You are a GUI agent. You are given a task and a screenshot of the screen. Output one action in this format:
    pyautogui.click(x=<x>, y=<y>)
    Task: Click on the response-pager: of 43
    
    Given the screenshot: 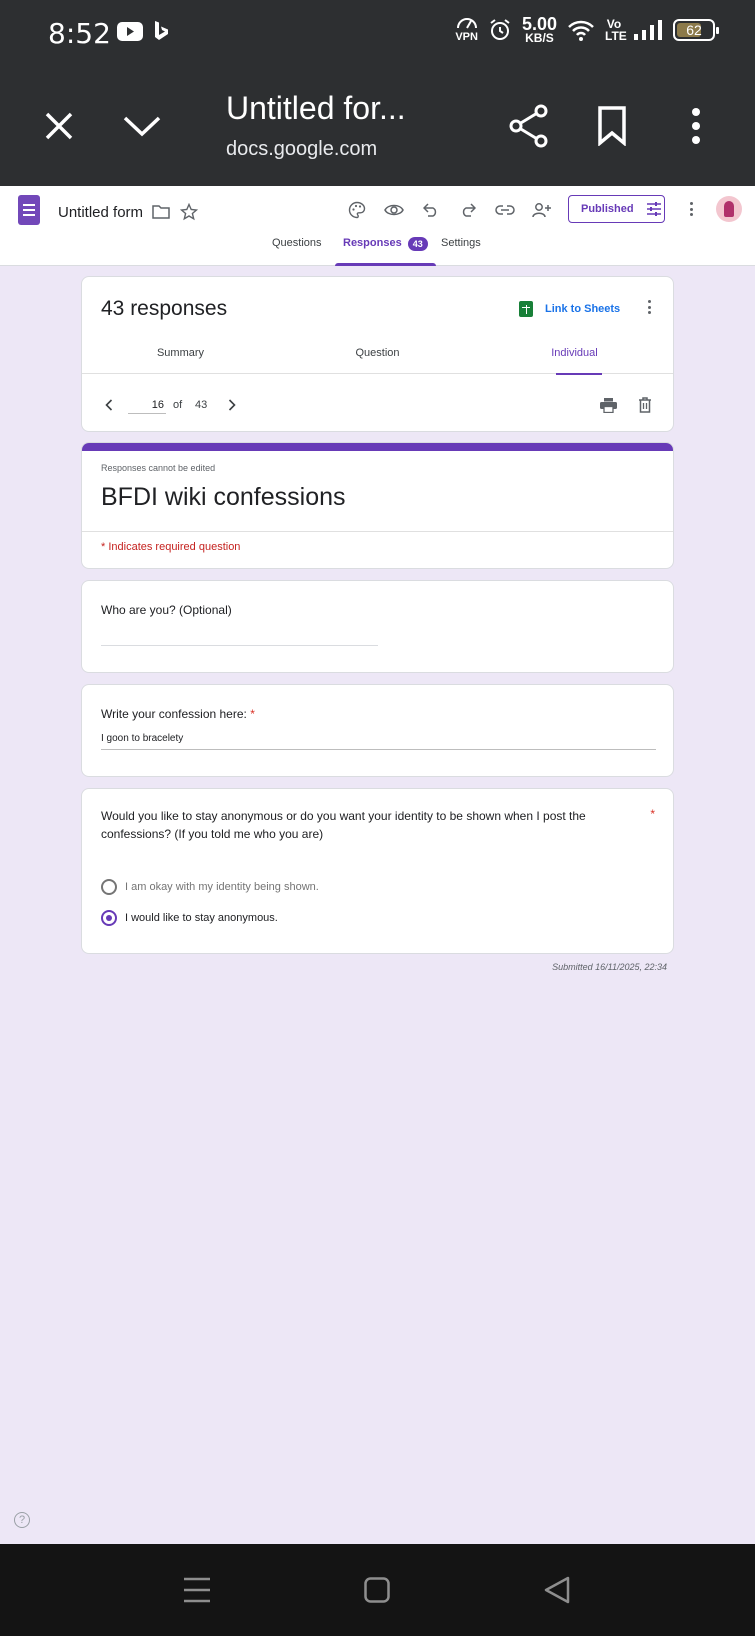 What is the action you would take?
    pyautogui.click(x=377, y=405)
    